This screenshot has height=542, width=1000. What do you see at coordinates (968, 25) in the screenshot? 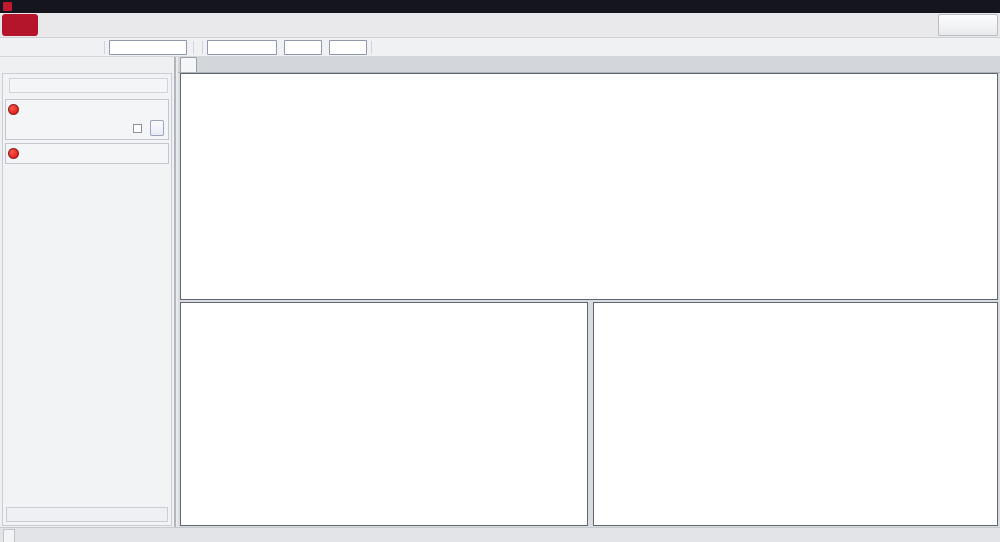
I see `admin-user-button` at bounding box center [968, 25].